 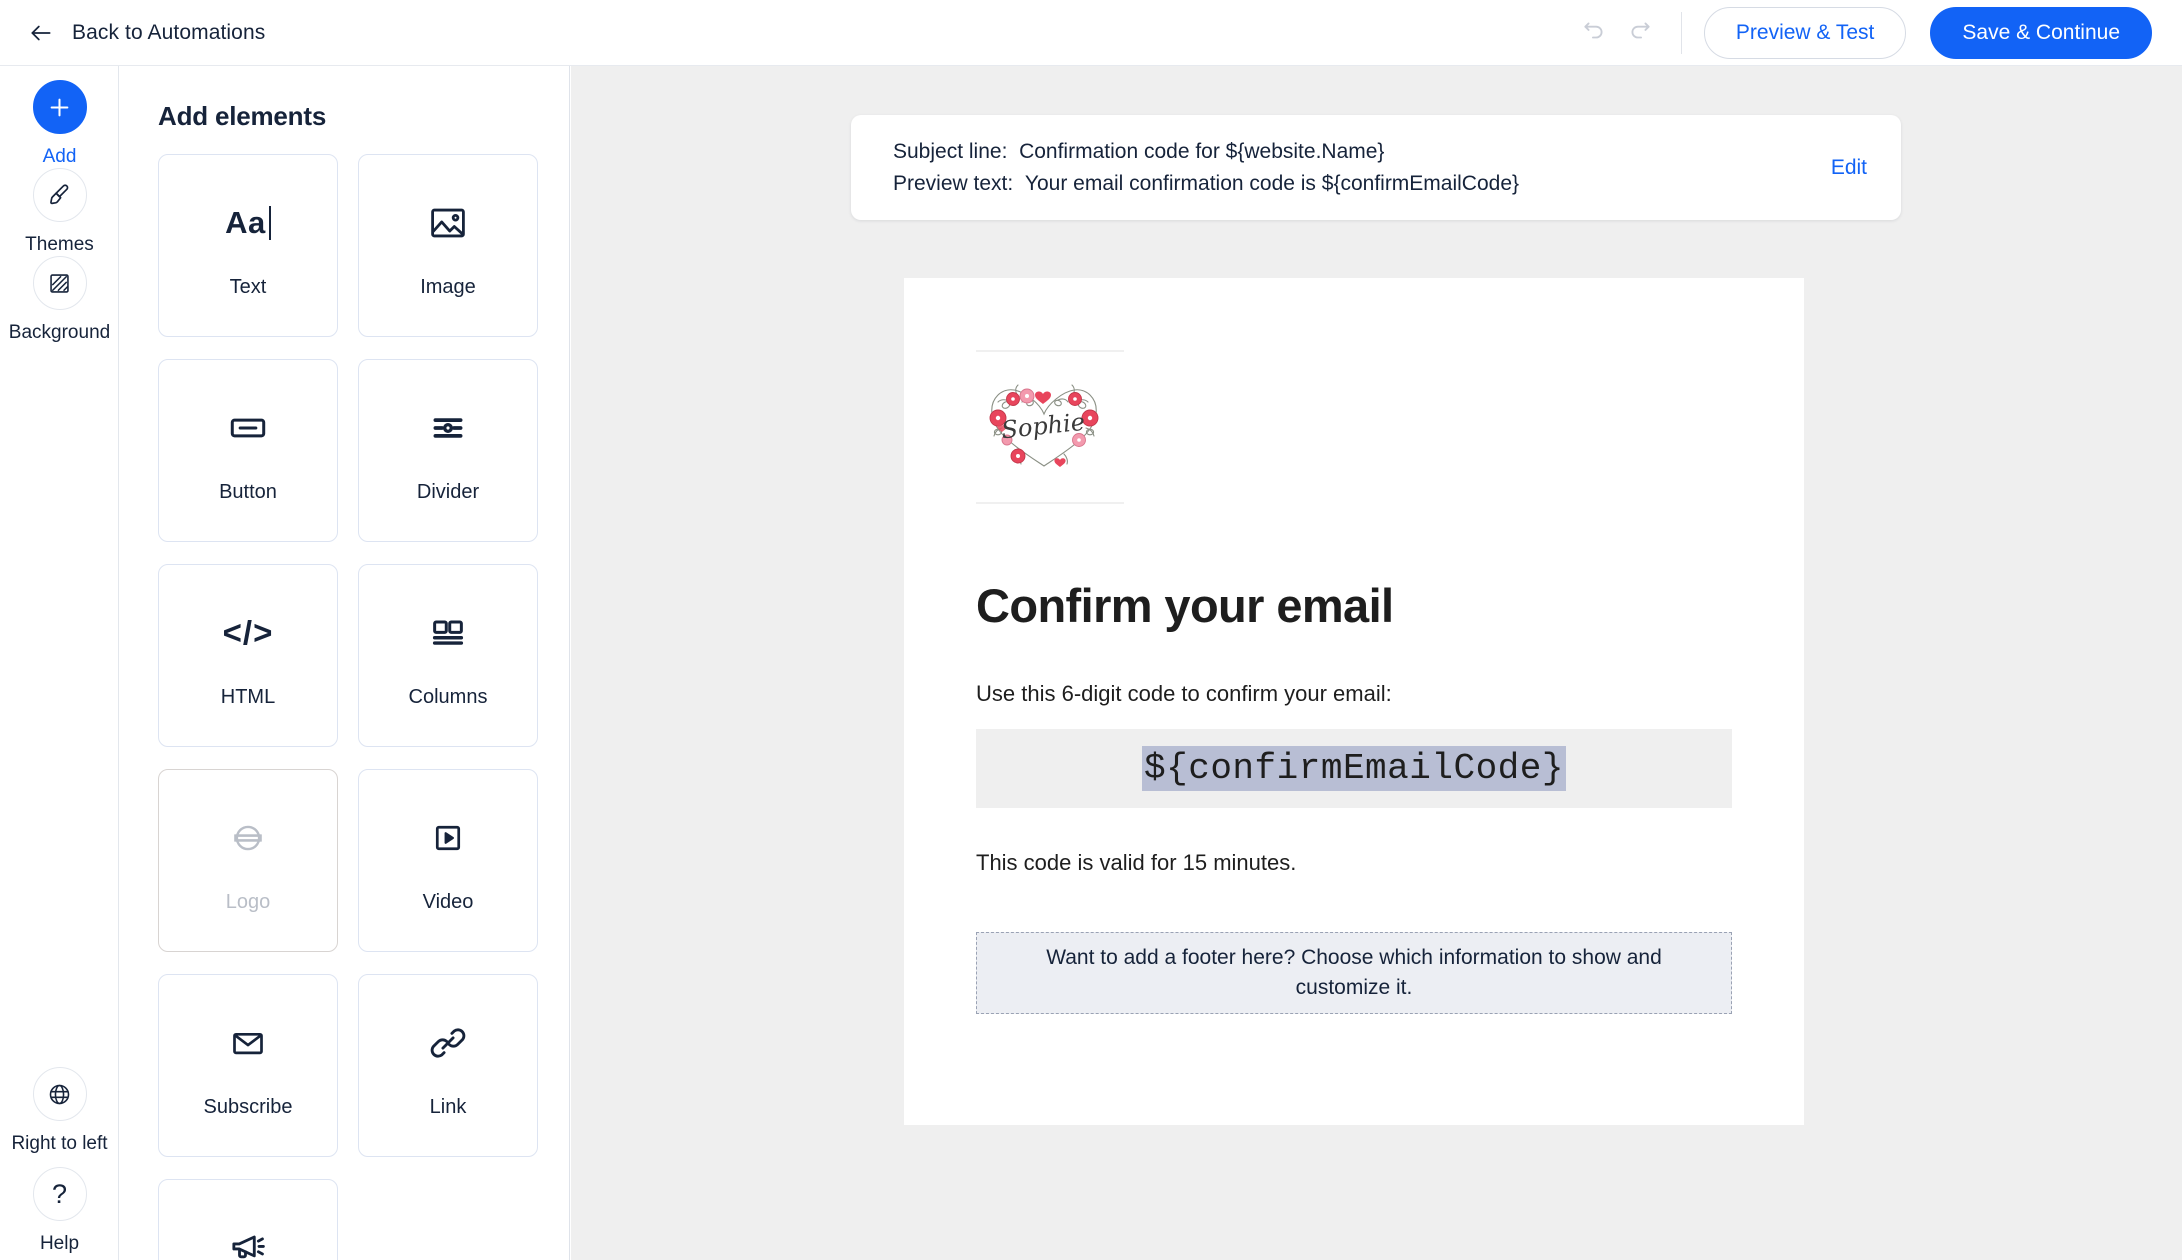 What do you see at coordinates (1681, 32) in the screenshot?
I see `toolbar-divider` at bounding box center [1681, 32].